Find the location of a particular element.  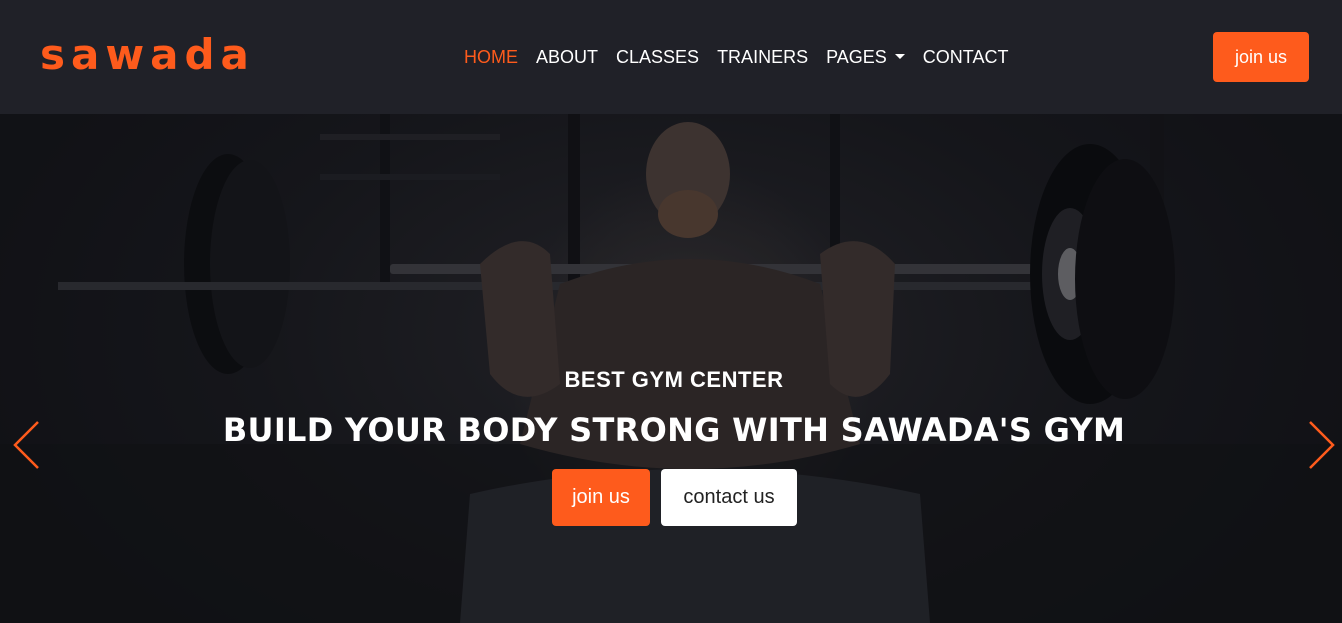

brand-logo: sawada is located at coordinates (147, 55).